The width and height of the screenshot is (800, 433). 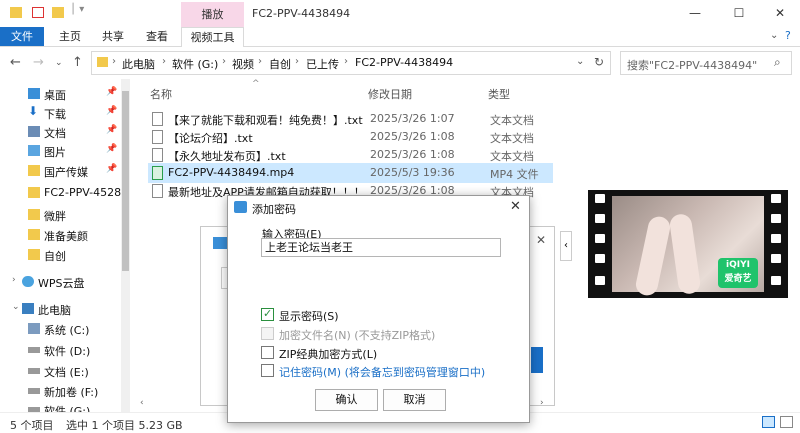 I want to click on sidebar-item-pictures: 图片 📌, so click(x=60, y=151).